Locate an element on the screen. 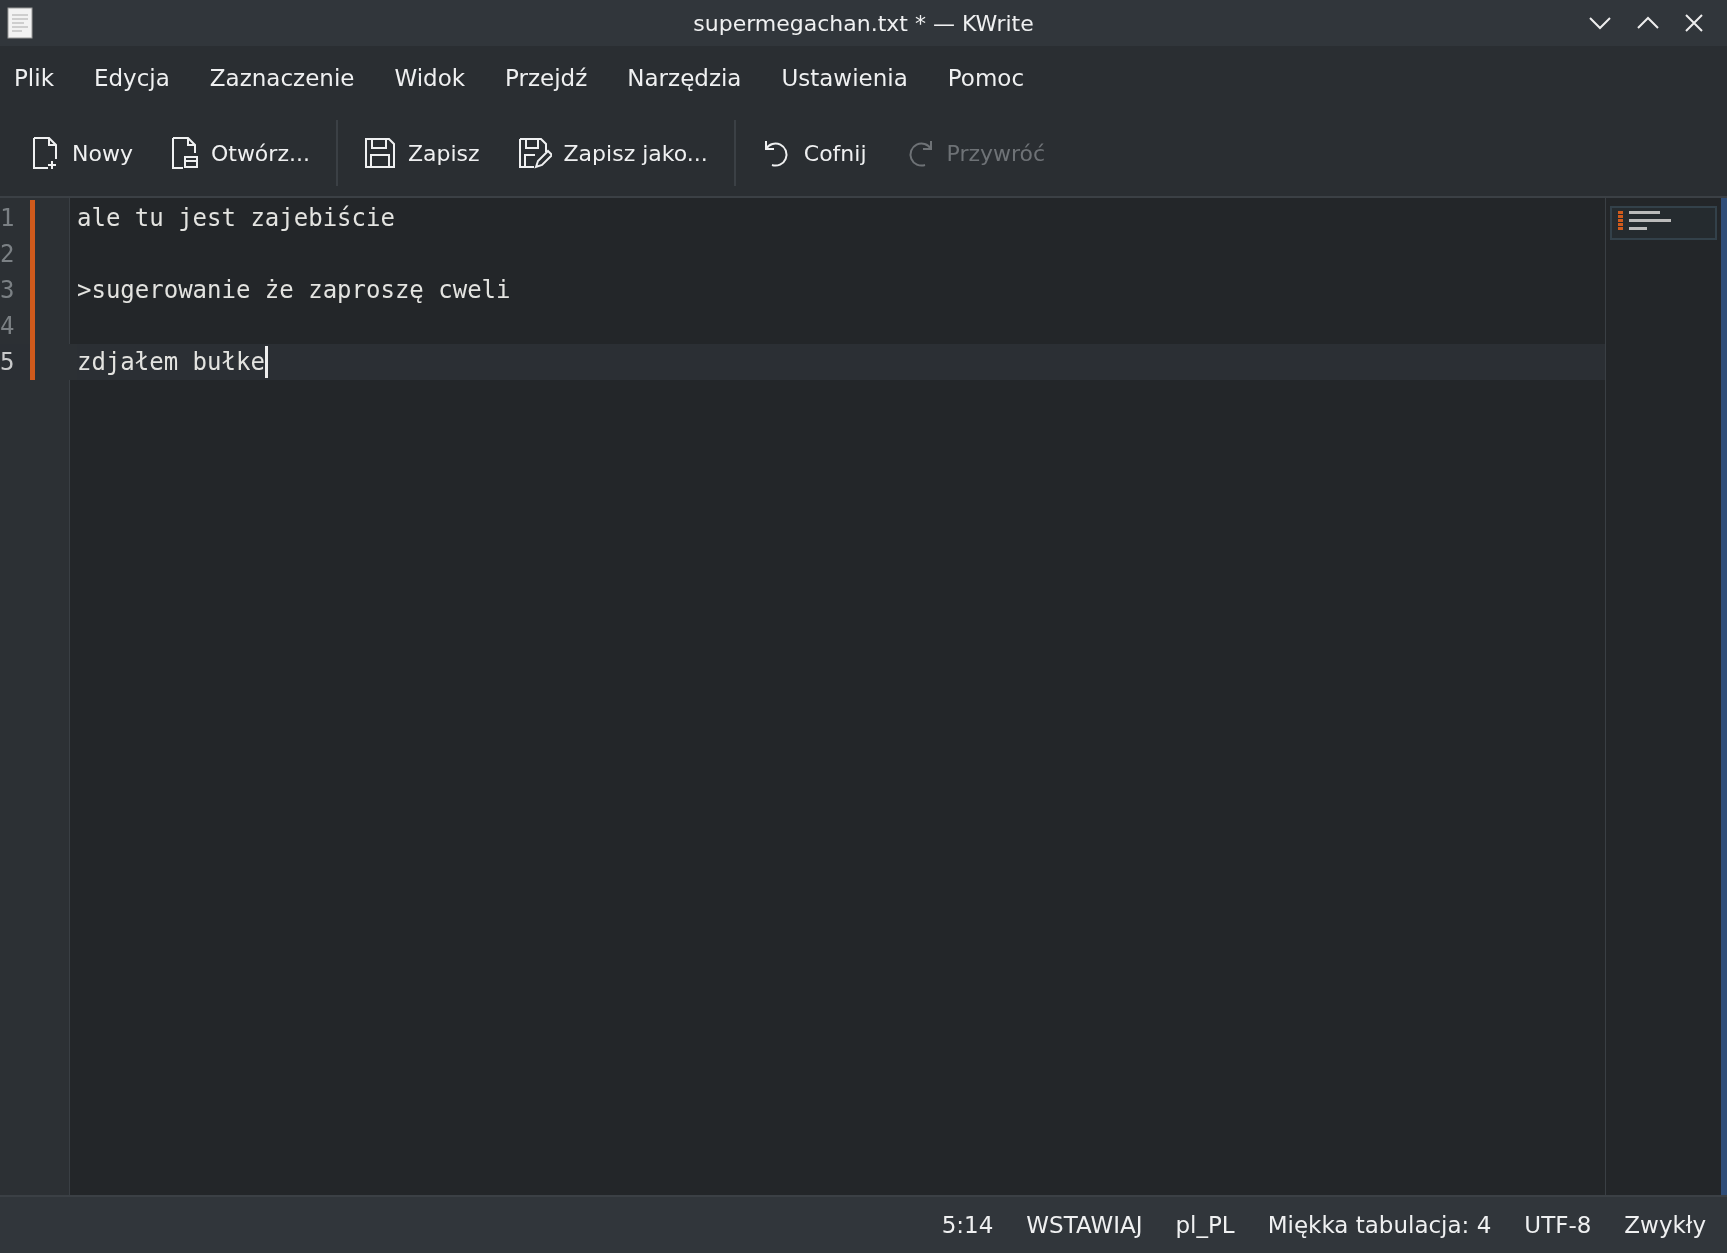  status-item: UTF-8 is located at coordinates (1558, 1225).